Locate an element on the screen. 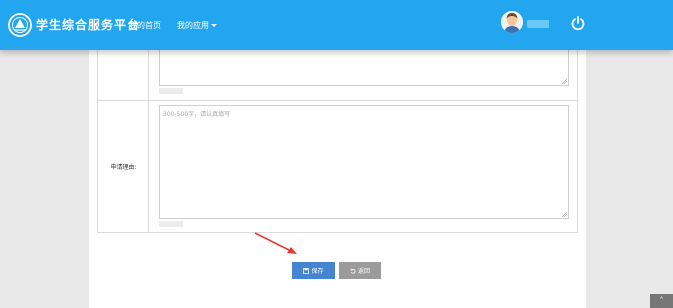 The height and width of the screenshot is (308, 673). save-button: 保存 is located at coordinates (313, 270).